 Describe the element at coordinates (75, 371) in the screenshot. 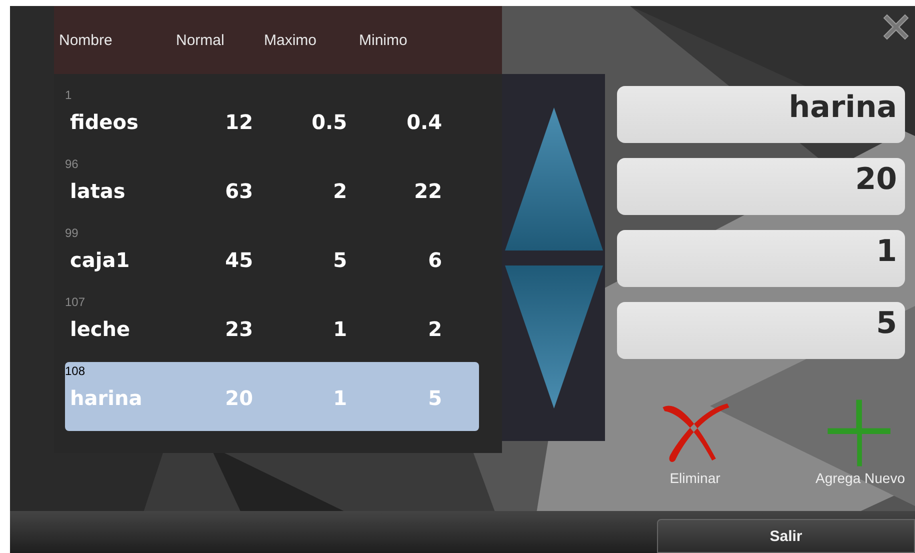

I see `row-id: 108` at that location.